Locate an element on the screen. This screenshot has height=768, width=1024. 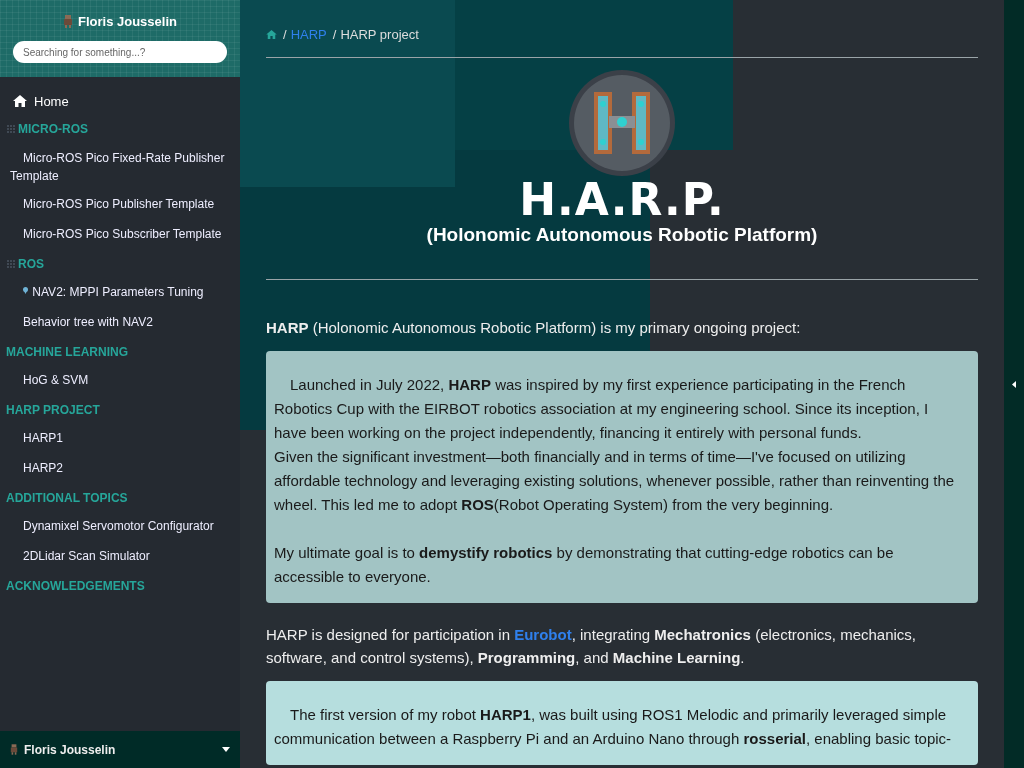
nav-link: Micro-ROS Pico Fixed-Rate Publisher Template is located at coordinates (120, 166).